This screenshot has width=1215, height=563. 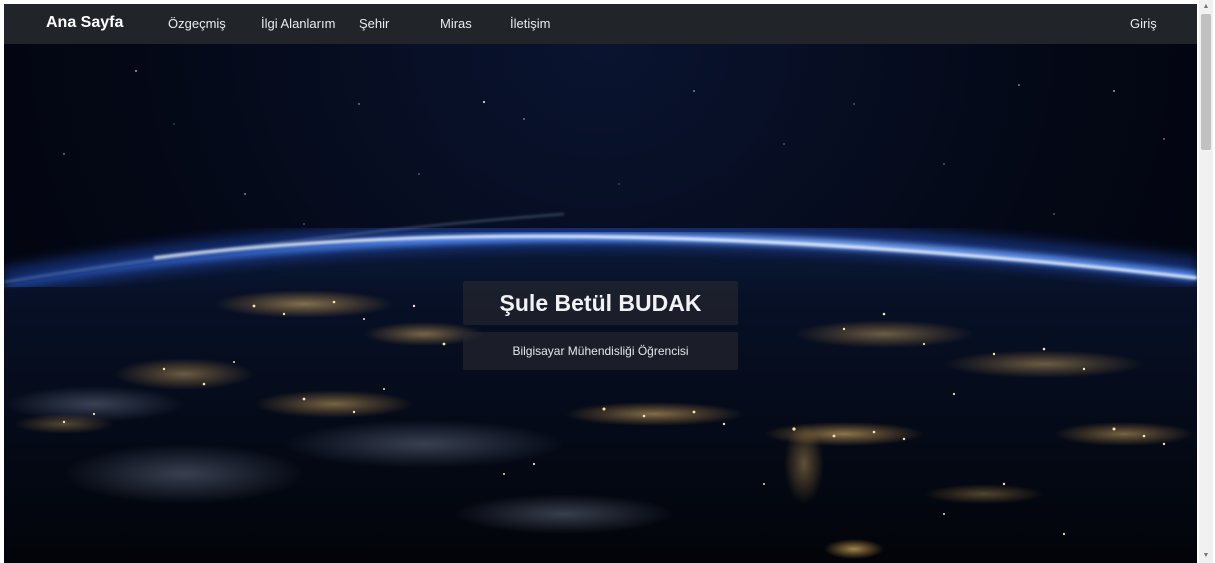 What do you see at coordinates (1143, 24) in the screenshot?
I see `login-link: Giriş` at bounding box center [1143, 24].